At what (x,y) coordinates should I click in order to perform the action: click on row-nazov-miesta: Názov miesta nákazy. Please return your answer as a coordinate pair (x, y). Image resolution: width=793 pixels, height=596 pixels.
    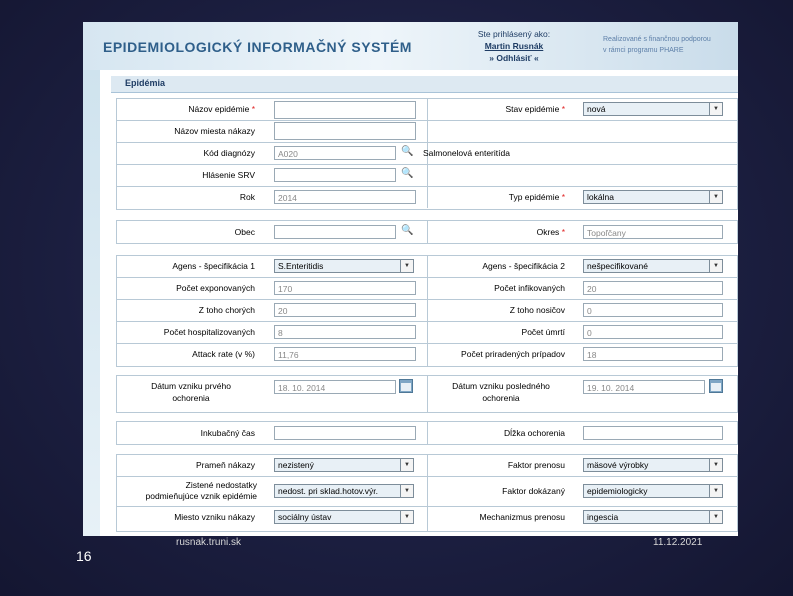
    Looking at the image, I should click on (427, 132).